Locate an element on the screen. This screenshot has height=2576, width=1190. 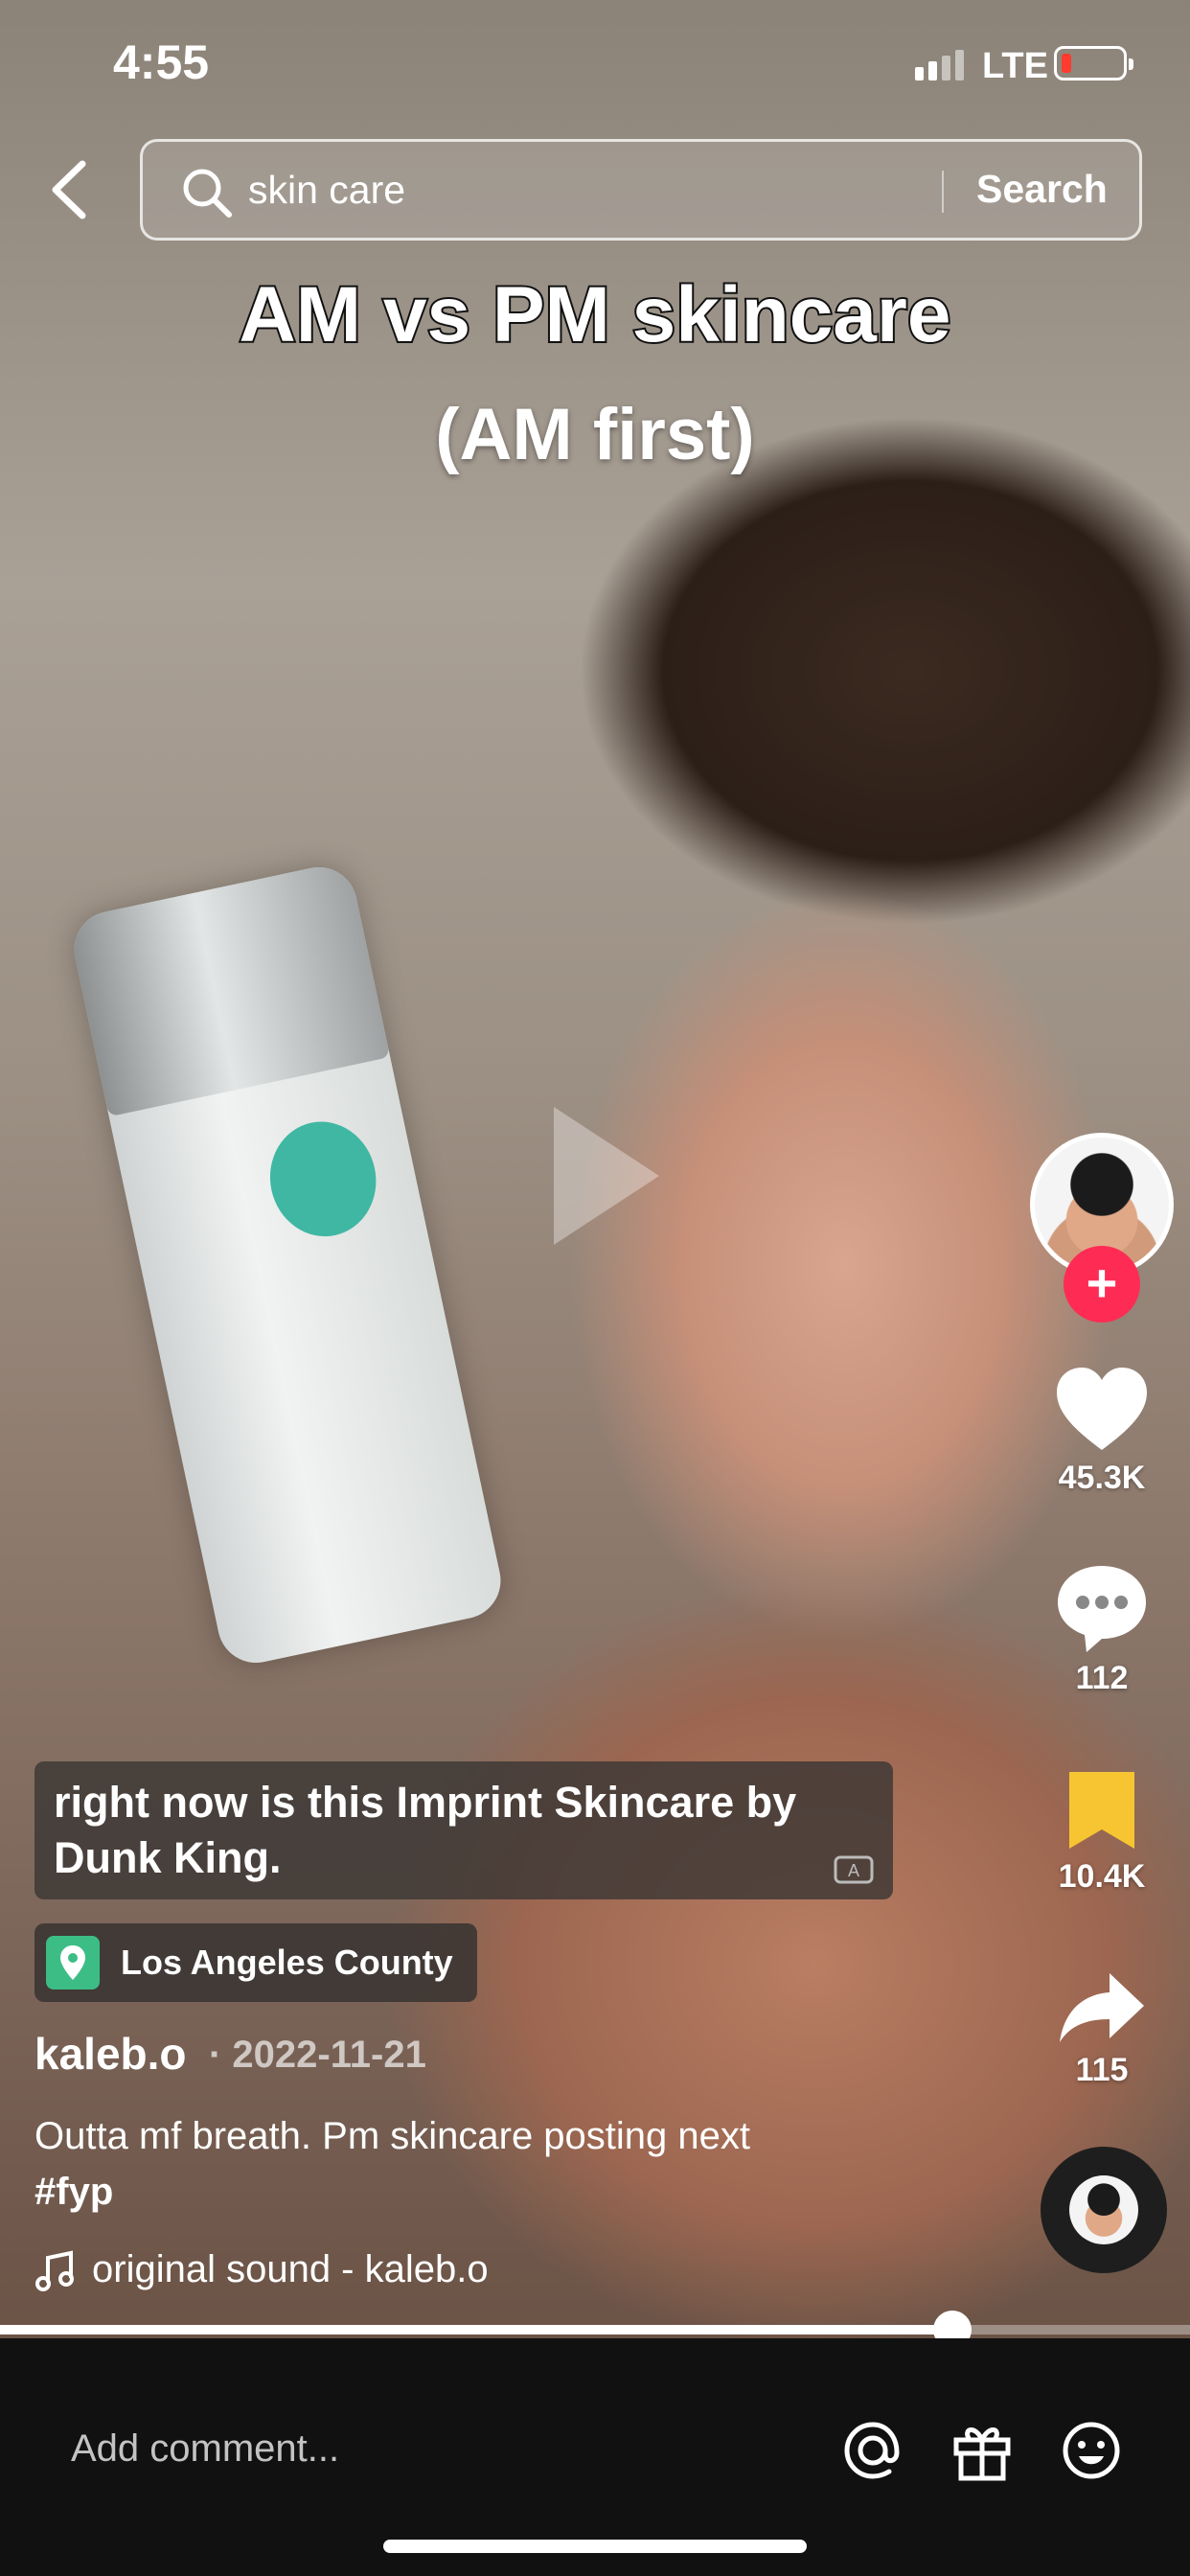
sound-disc is located at coordinates (1104, 2210).